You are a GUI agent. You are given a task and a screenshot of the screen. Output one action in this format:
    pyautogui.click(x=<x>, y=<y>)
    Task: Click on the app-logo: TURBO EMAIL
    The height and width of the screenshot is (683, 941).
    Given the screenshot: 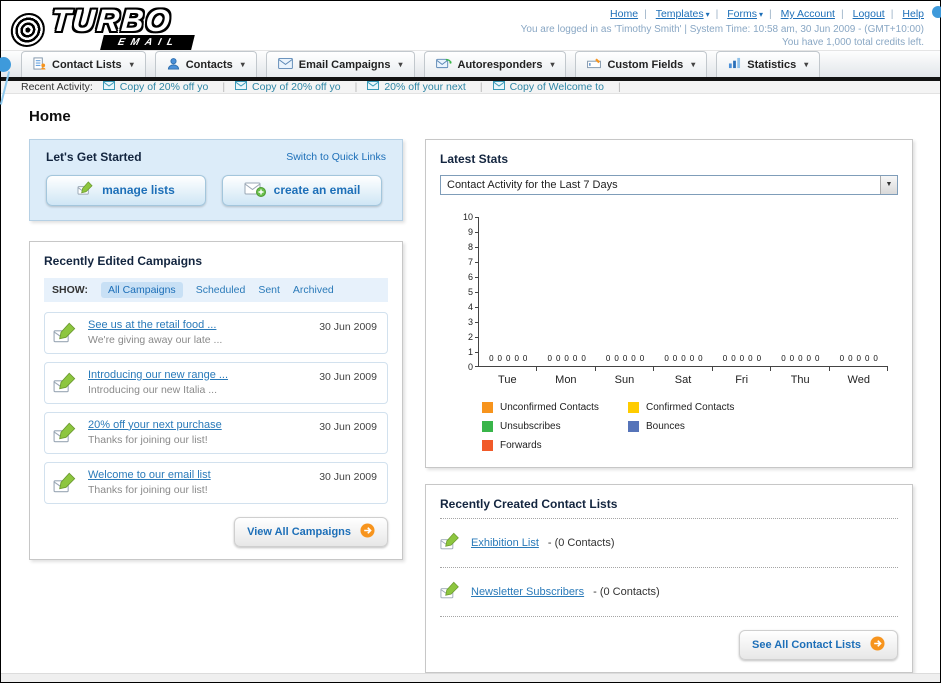 What is the action you would take?
    pyautogui.click(x=102, y=26)
    